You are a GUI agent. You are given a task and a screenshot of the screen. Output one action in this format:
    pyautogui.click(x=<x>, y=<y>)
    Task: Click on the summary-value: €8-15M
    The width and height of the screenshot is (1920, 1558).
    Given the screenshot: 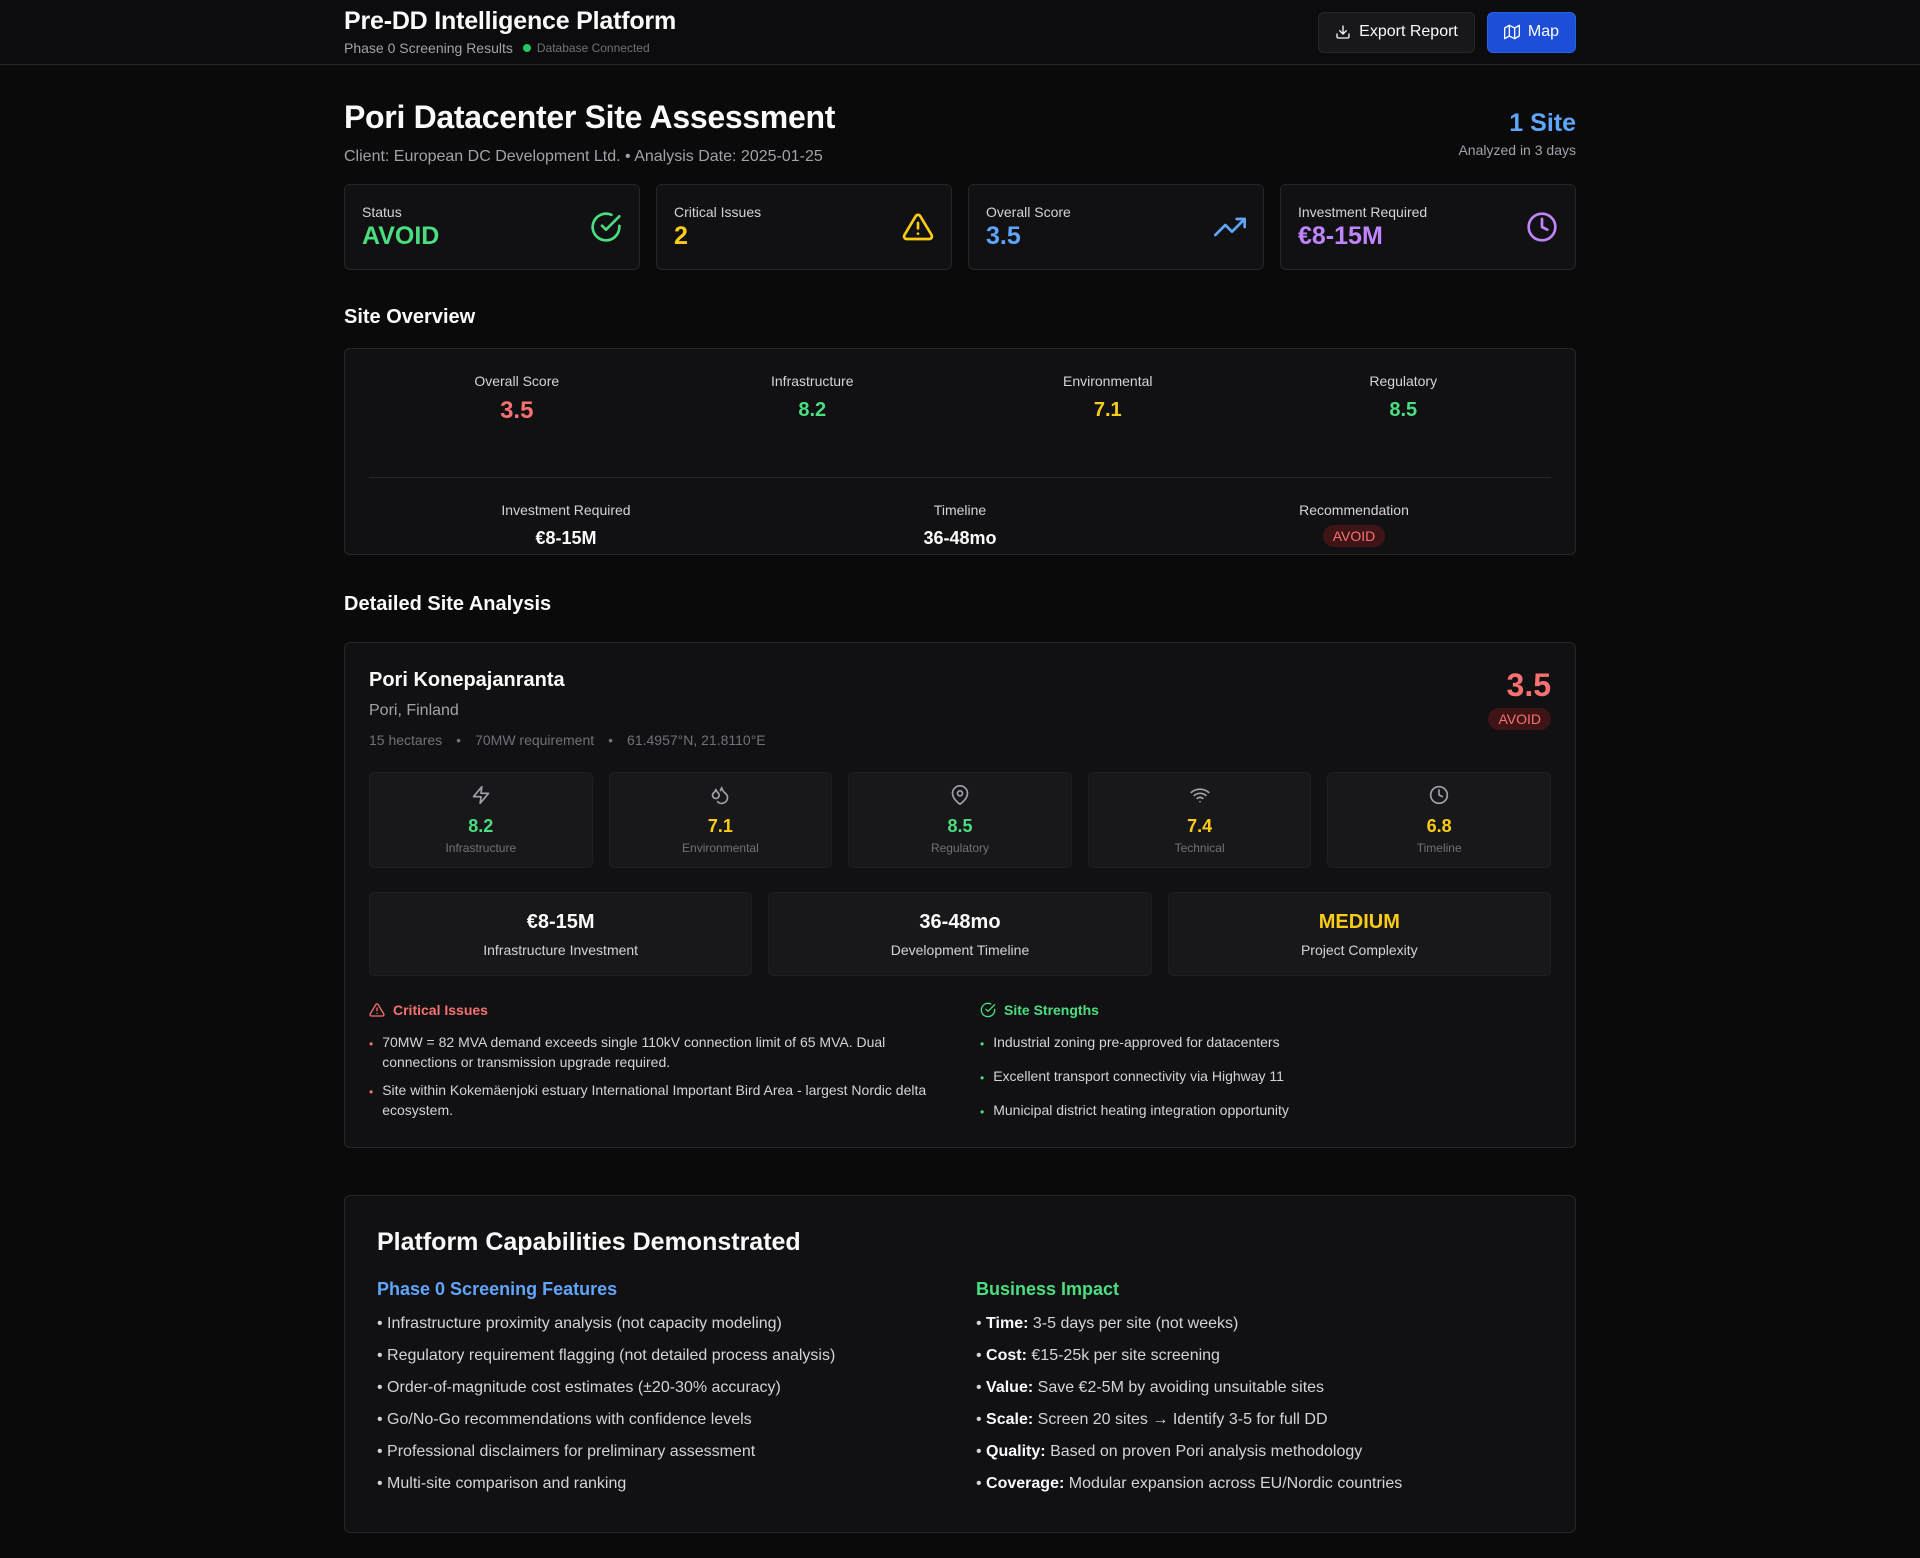 What is the action you would take?
    pyautogui.click(x=560, y=922)
    